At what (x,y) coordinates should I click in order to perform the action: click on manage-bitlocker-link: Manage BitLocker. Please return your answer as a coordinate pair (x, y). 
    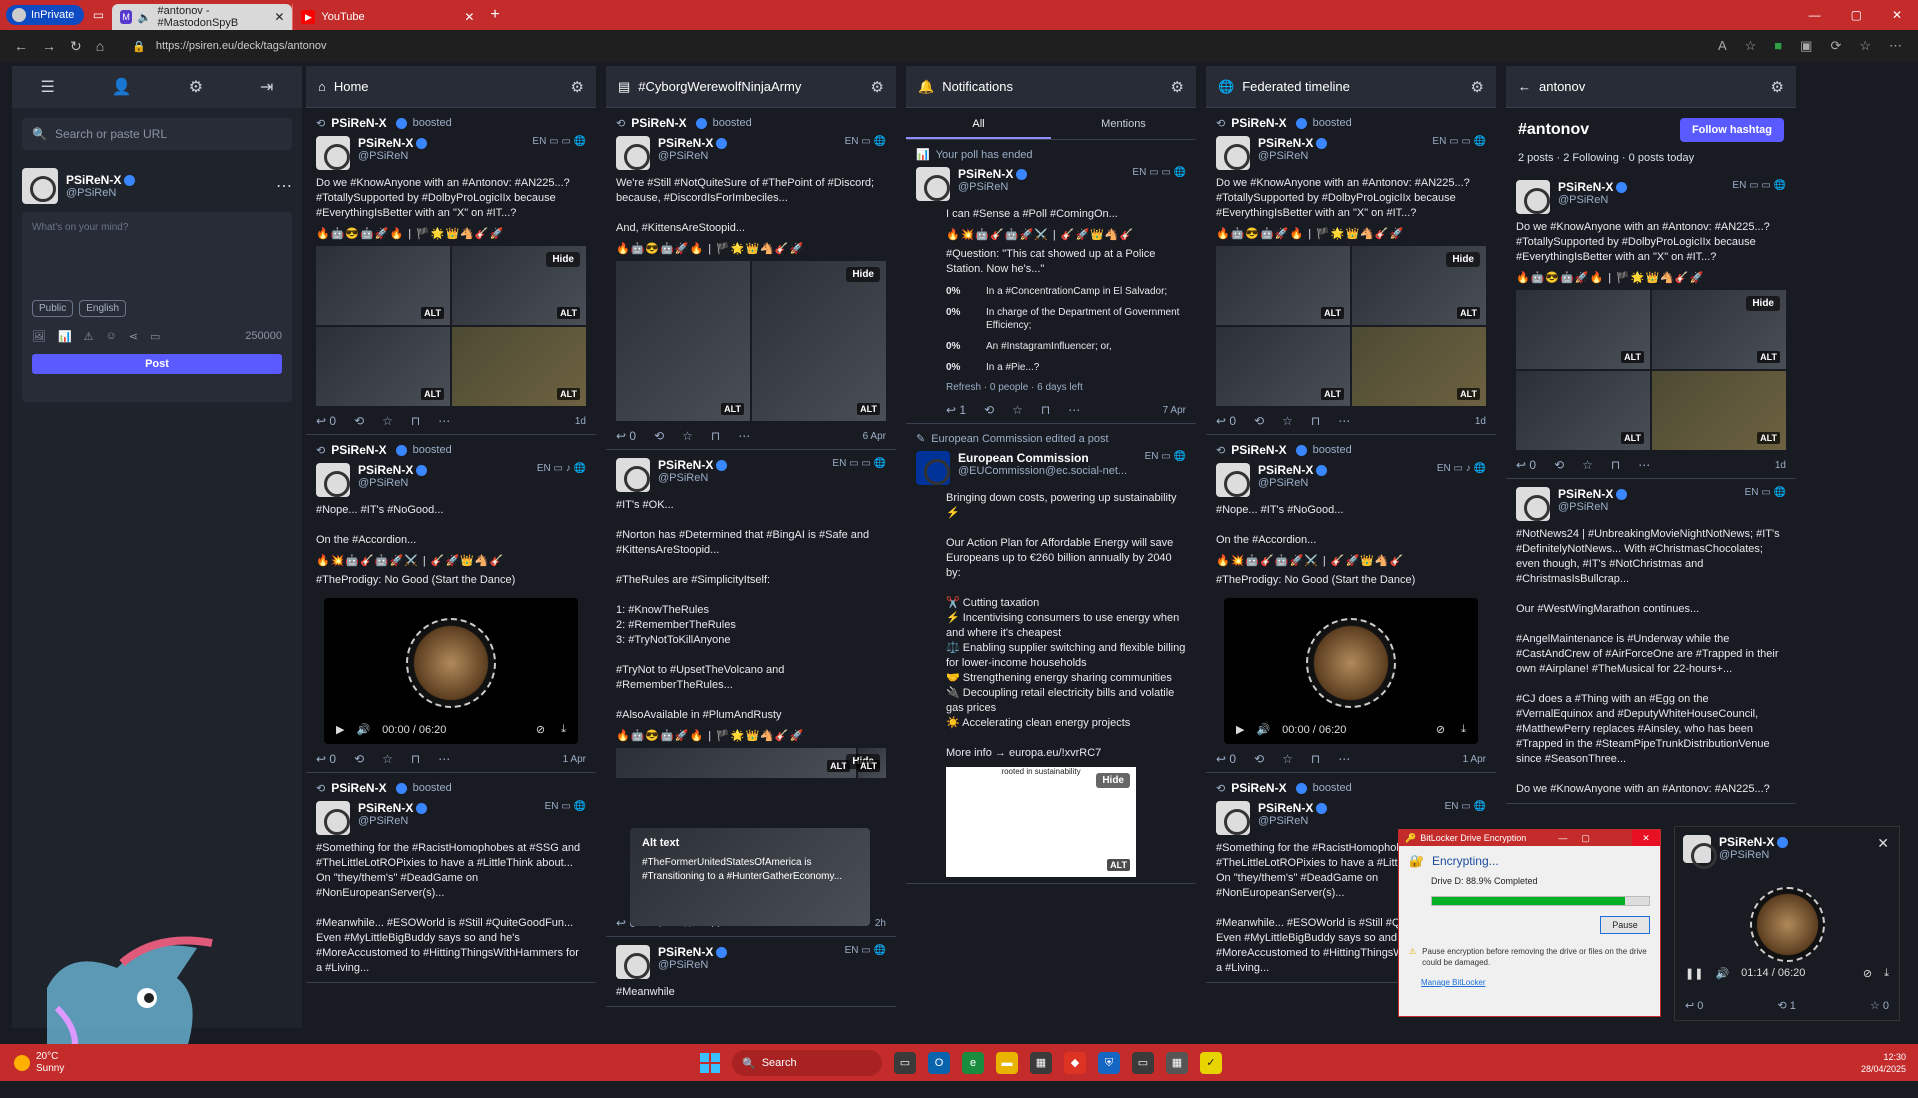
    Looking at the image, I should click on (1535, 982).